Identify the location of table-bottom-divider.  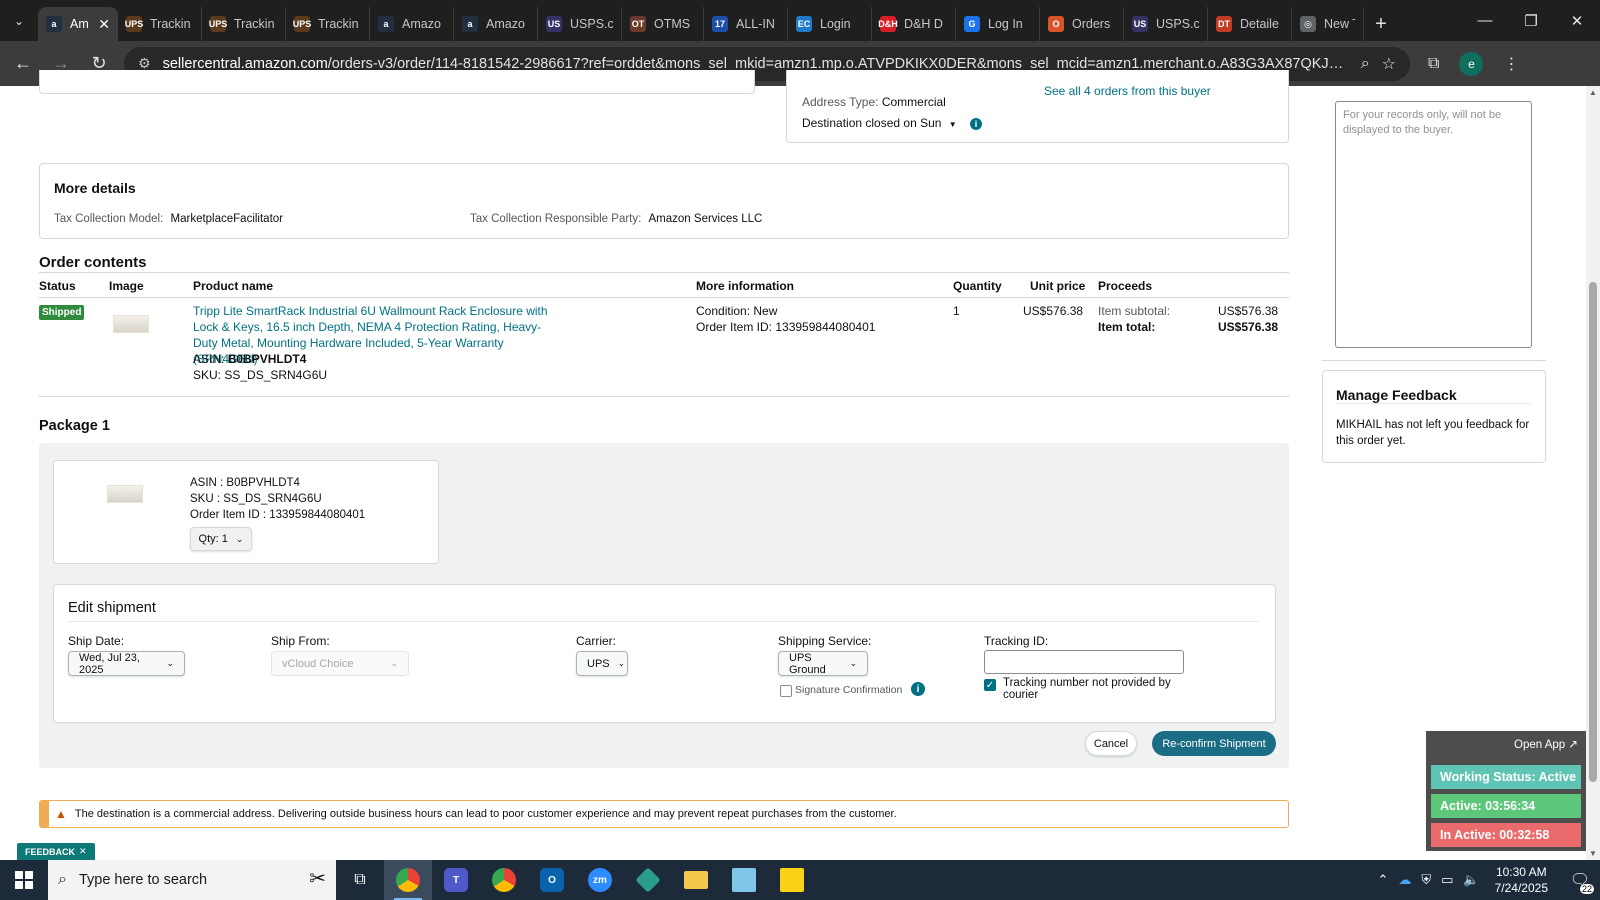
(664, 396).